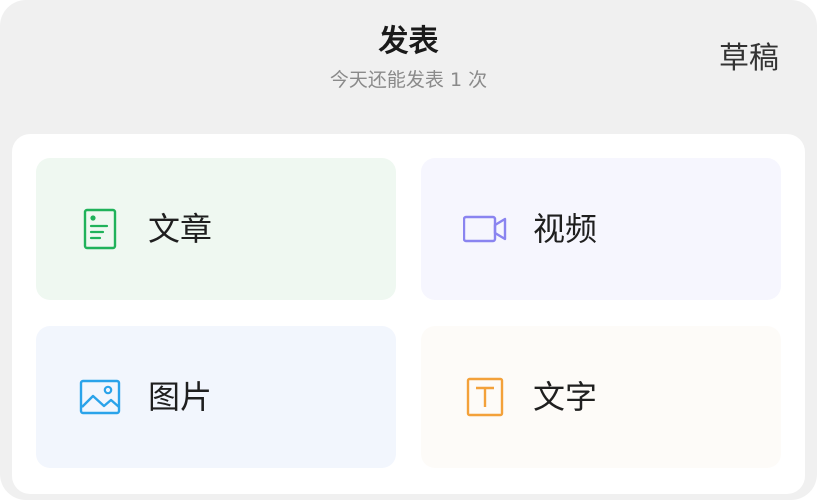 This screenshot has width=817, height=500. Describe the element at coordinates (216, 229) in the screenshot. I see `publish-article-option: 文章` at that location.